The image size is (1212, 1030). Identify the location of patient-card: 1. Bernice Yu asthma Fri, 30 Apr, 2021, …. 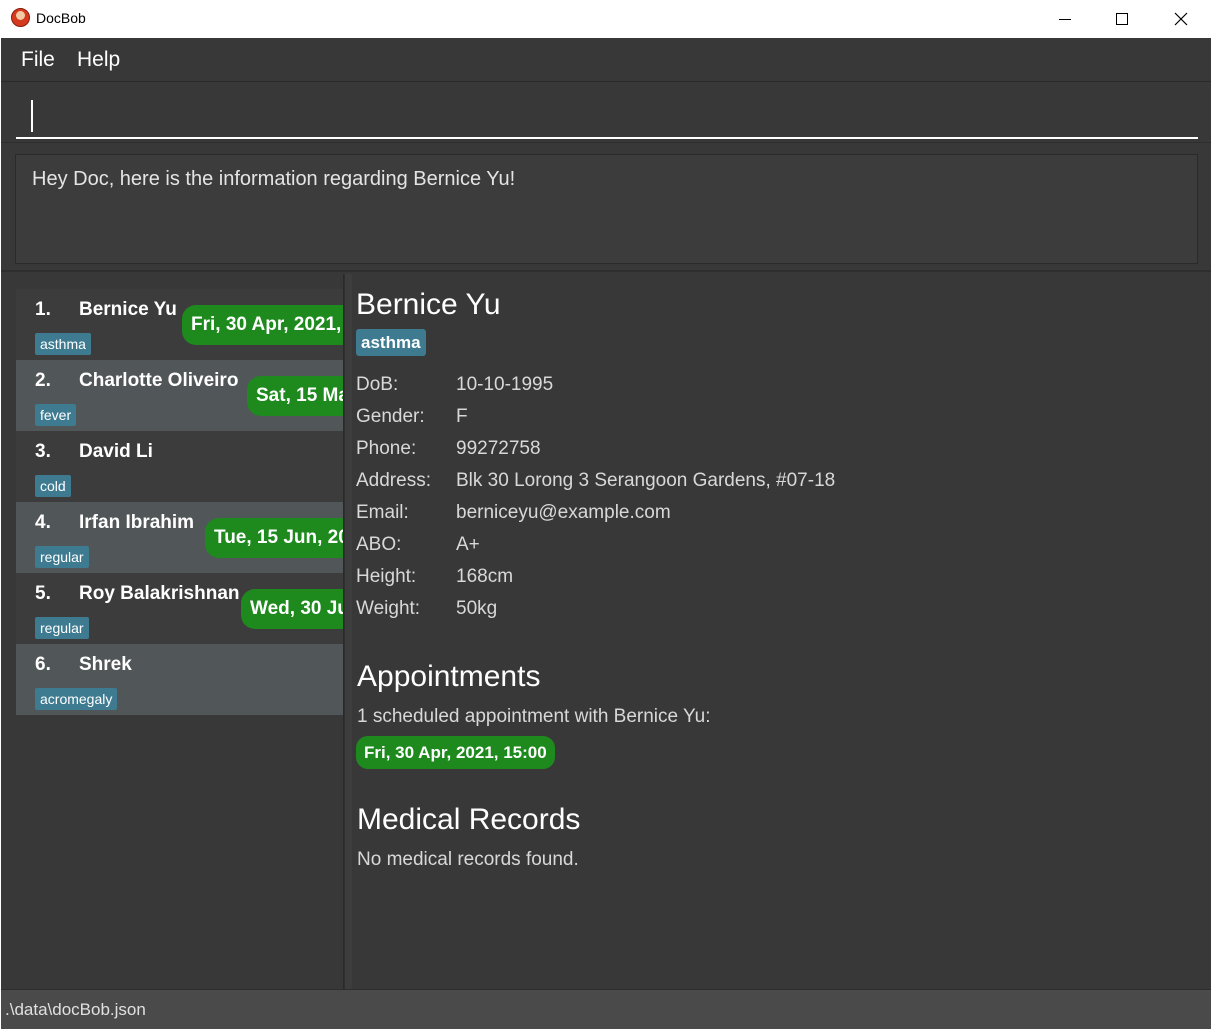
(179, 324).